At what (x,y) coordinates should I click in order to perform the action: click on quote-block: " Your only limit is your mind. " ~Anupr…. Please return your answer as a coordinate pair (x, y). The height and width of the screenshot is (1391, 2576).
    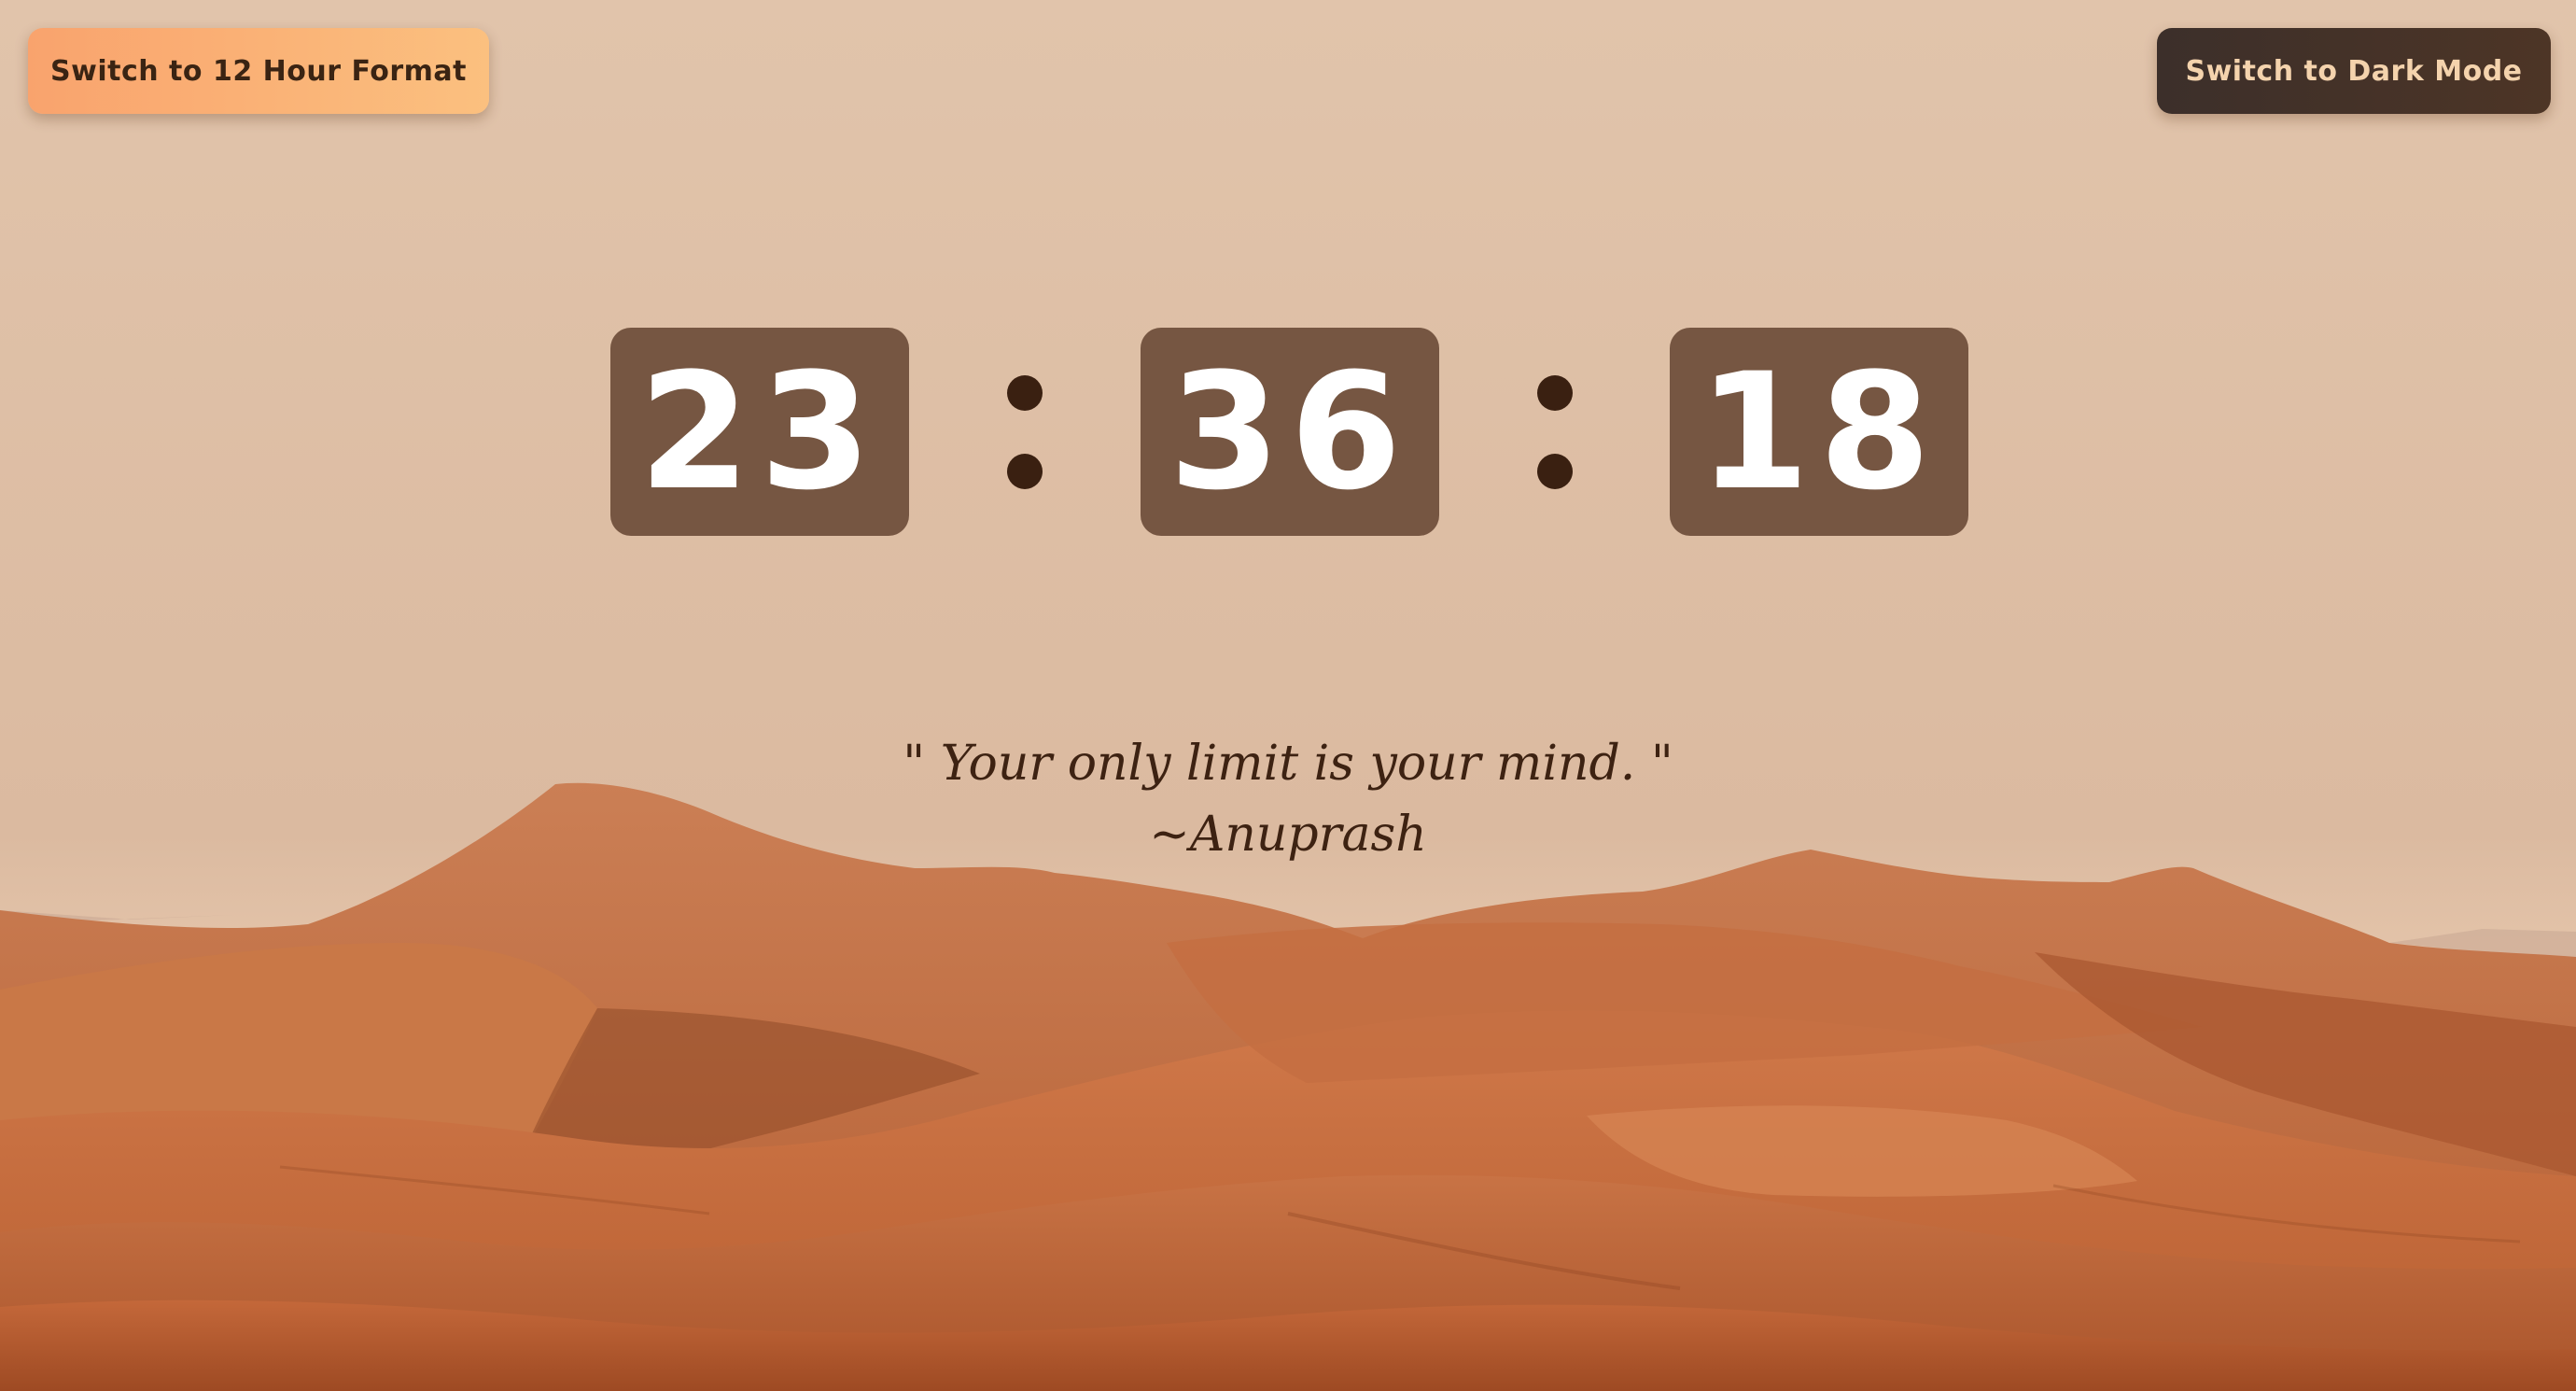
    Looking at the image, I should click on (1288, 799).